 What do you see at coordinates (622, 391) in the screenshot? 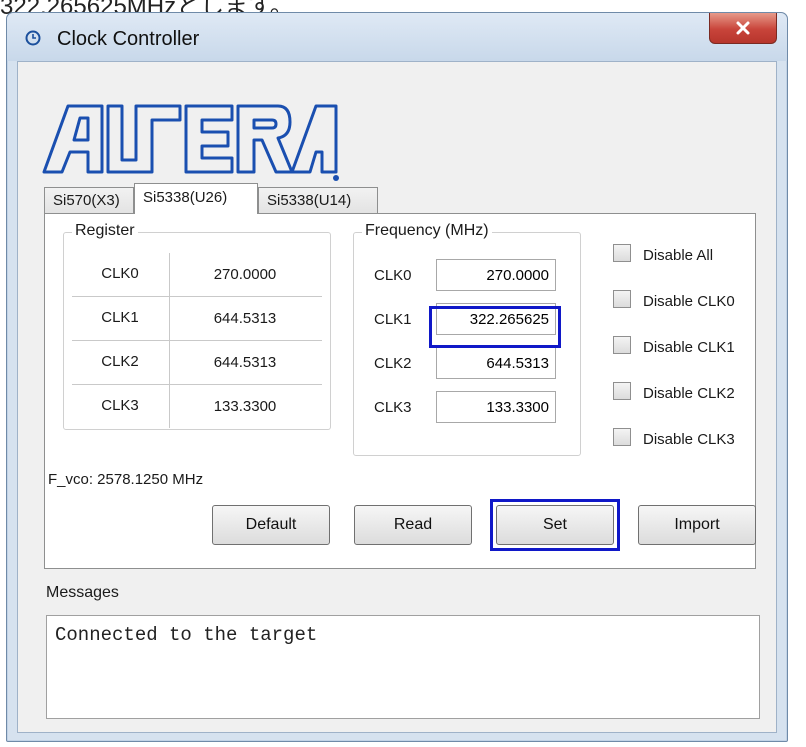
I see `disable-clk2-checkbox` at bounding box center [622, 391].